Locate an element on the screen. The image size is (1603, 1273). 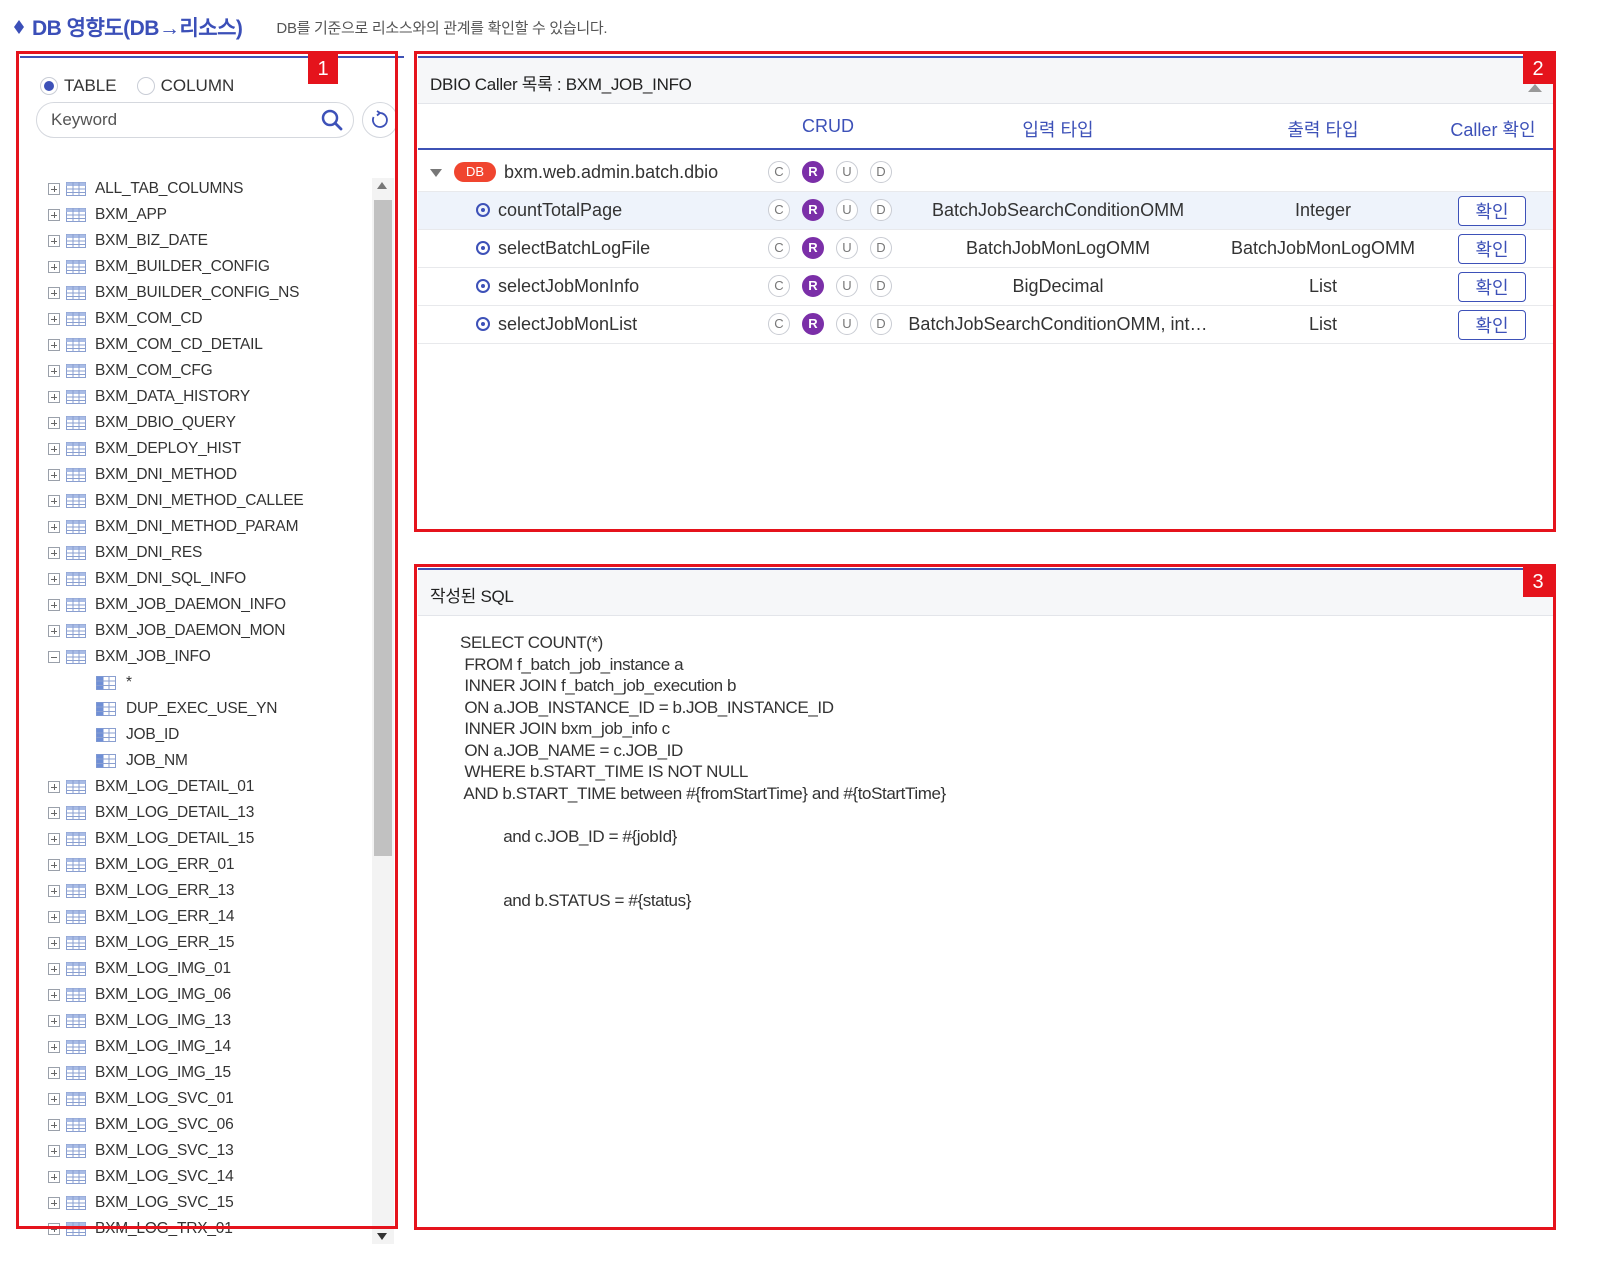
tree-item-table: BXM_JOB_DAEMON_MON is located at coordinates (166, 631).